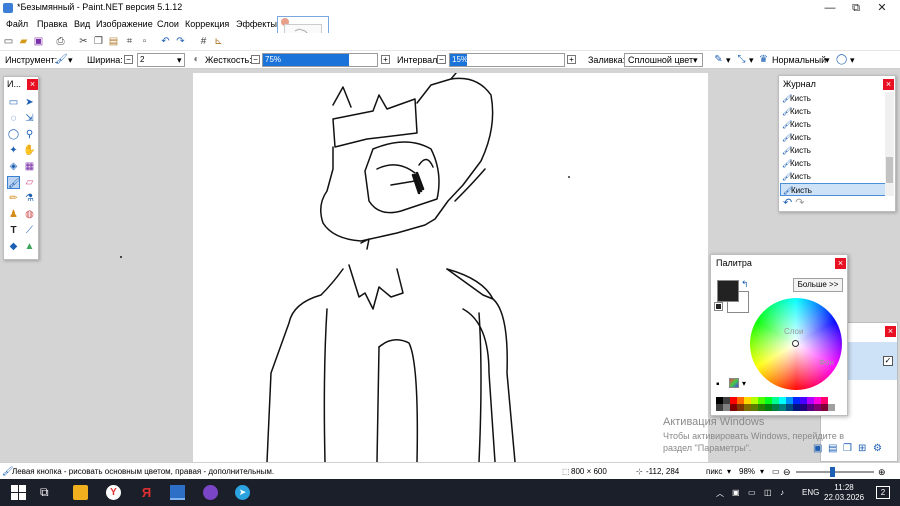 This screenshot has height=506, width=900. Describe the element at coordinates (8, 41) in the screenshot. I see `new-file-icon: ▭` at that location.